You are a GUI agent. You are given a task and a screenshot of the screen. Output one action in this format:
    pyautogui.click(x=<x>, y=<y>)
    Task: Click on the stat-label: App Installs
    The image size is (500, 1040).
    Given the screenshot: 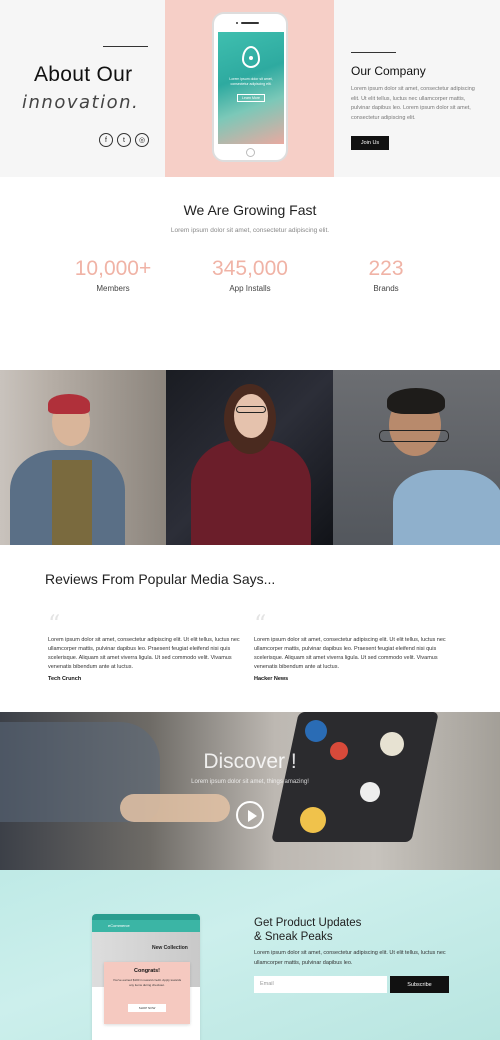 What is the action you would take?
    pyautogui.click(x=250, y=288)
    